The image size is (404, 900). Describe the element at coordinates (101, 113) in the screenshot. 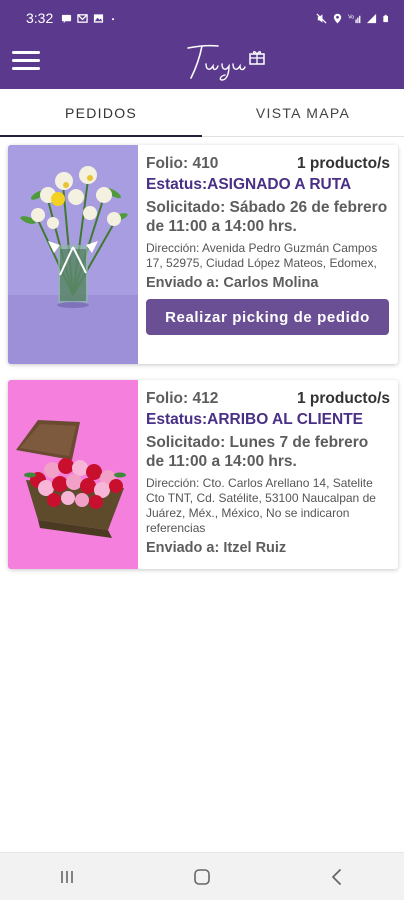

I see `tab-pedidos: PEDIDOS` at that location.